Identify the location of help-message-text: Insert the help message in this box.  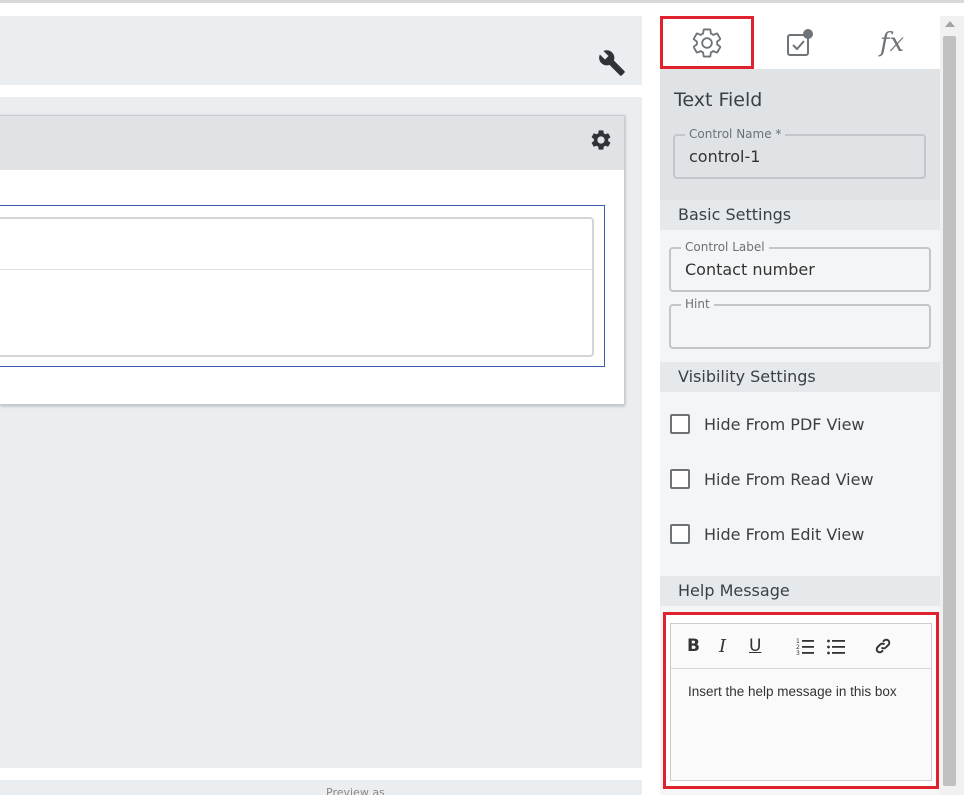
(792, 691).